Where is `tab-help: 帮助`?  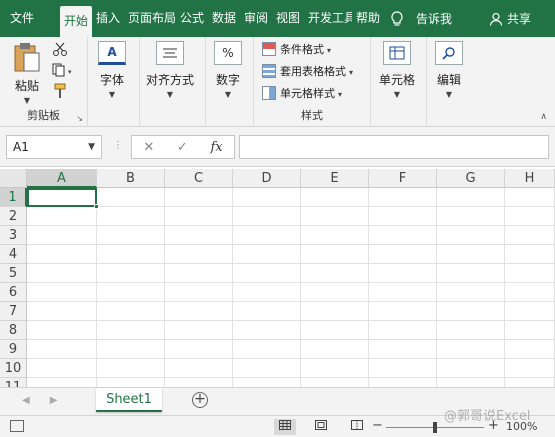
tab-help: 帮助 is located at coordinates (368, 18).